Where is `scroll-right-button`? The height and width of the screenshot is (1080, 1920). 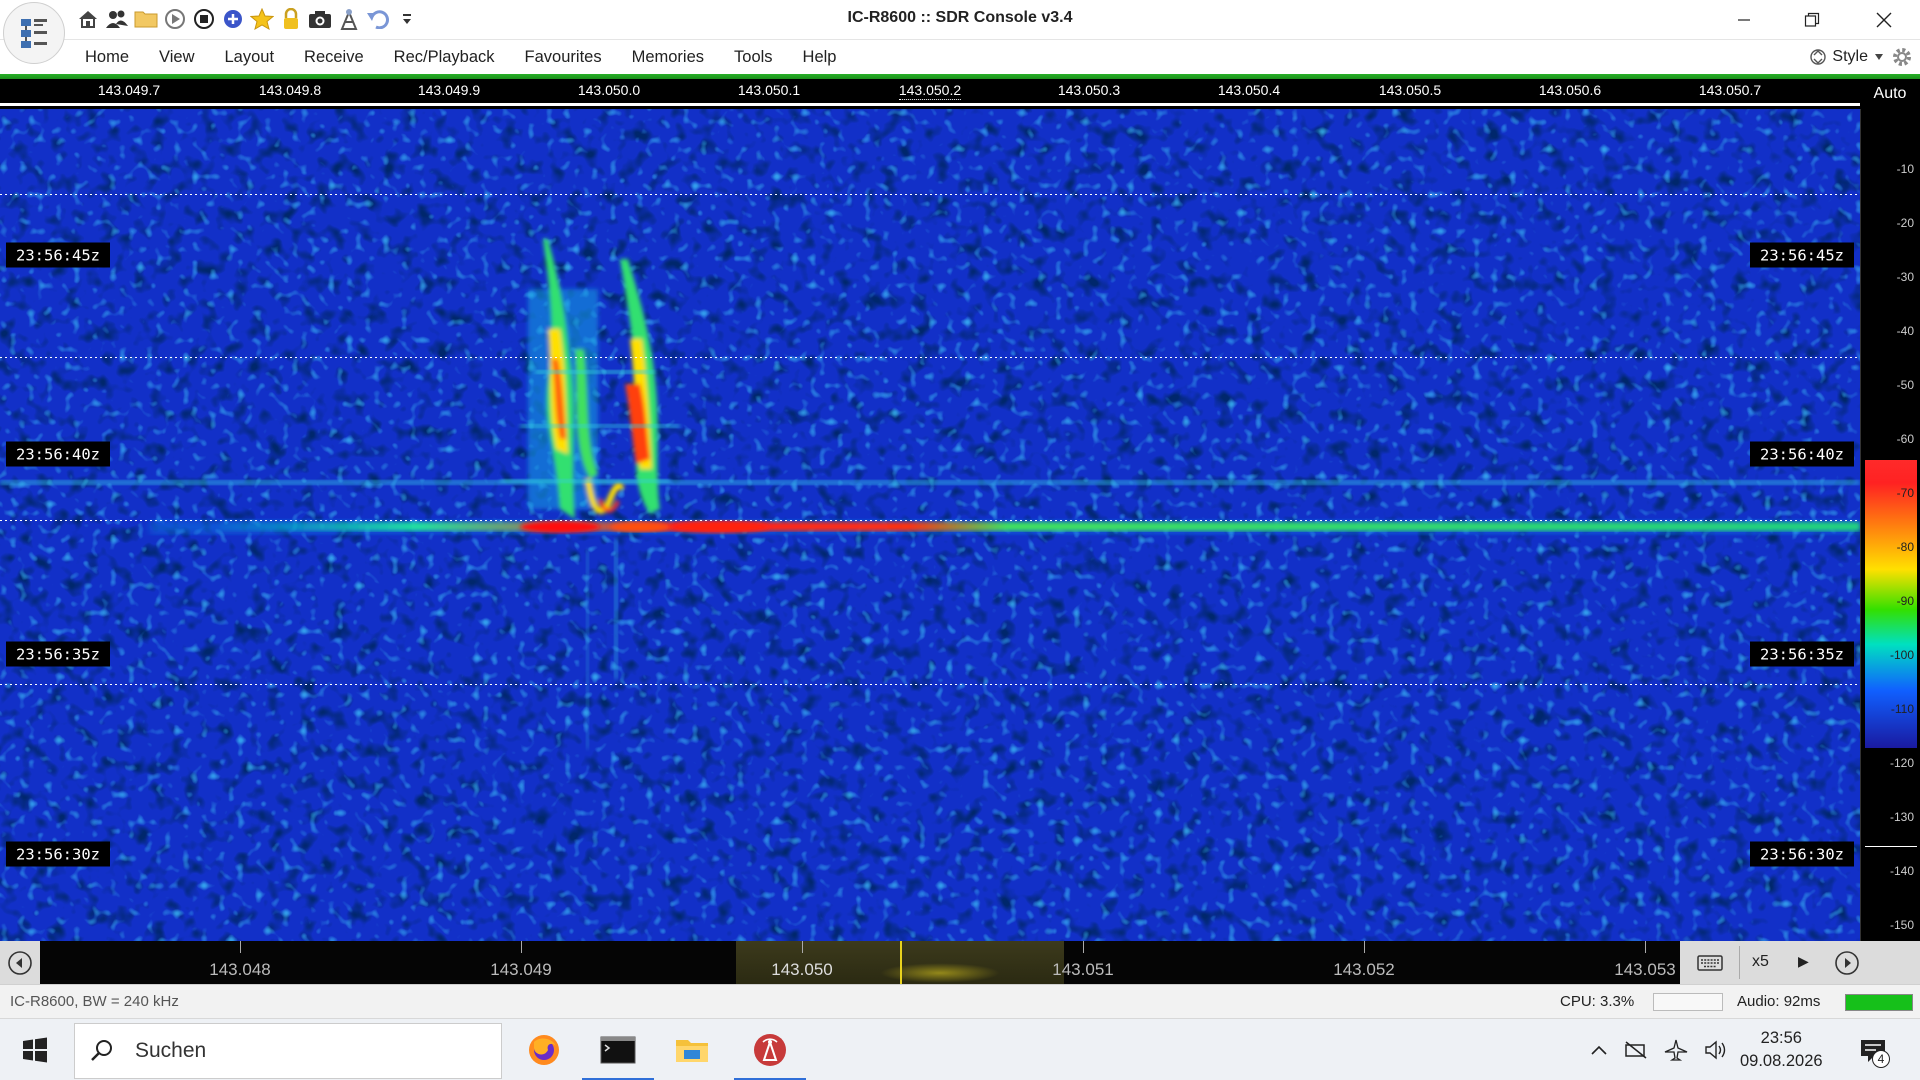 scroll-right-button is located at coordinates (1847, 962).